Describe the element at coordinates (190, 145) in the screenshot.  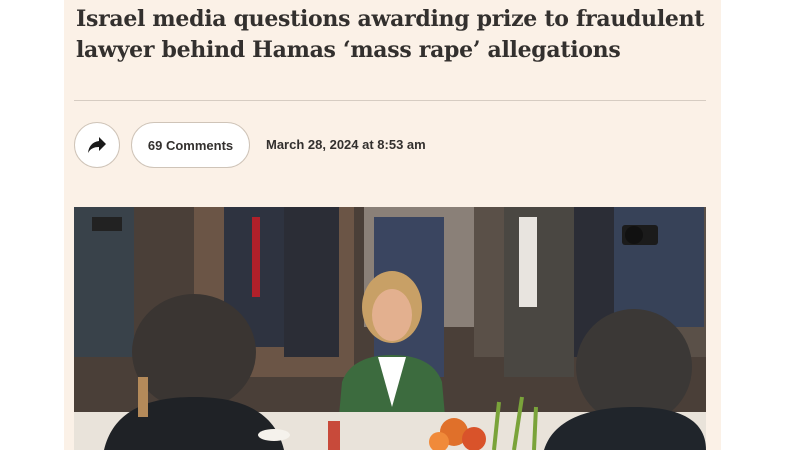
I see `comments-button: 69 Comments` at that location.